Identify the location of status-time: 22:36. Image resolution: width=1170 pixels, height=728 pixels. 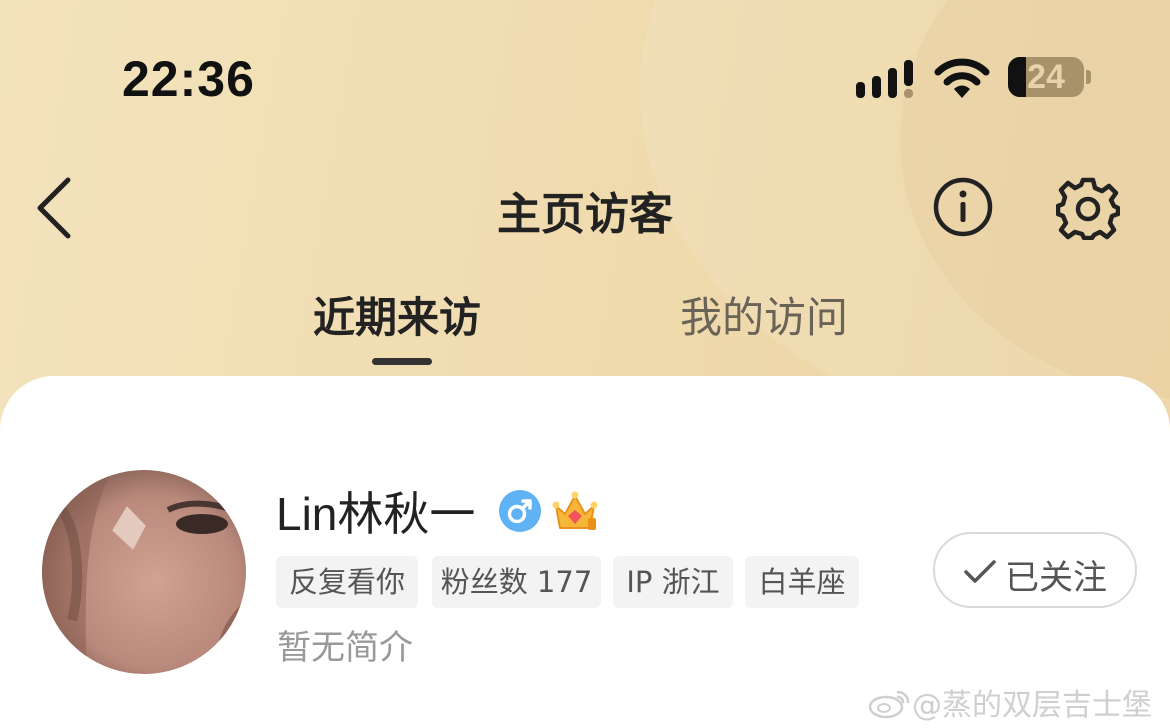
(188, 79).